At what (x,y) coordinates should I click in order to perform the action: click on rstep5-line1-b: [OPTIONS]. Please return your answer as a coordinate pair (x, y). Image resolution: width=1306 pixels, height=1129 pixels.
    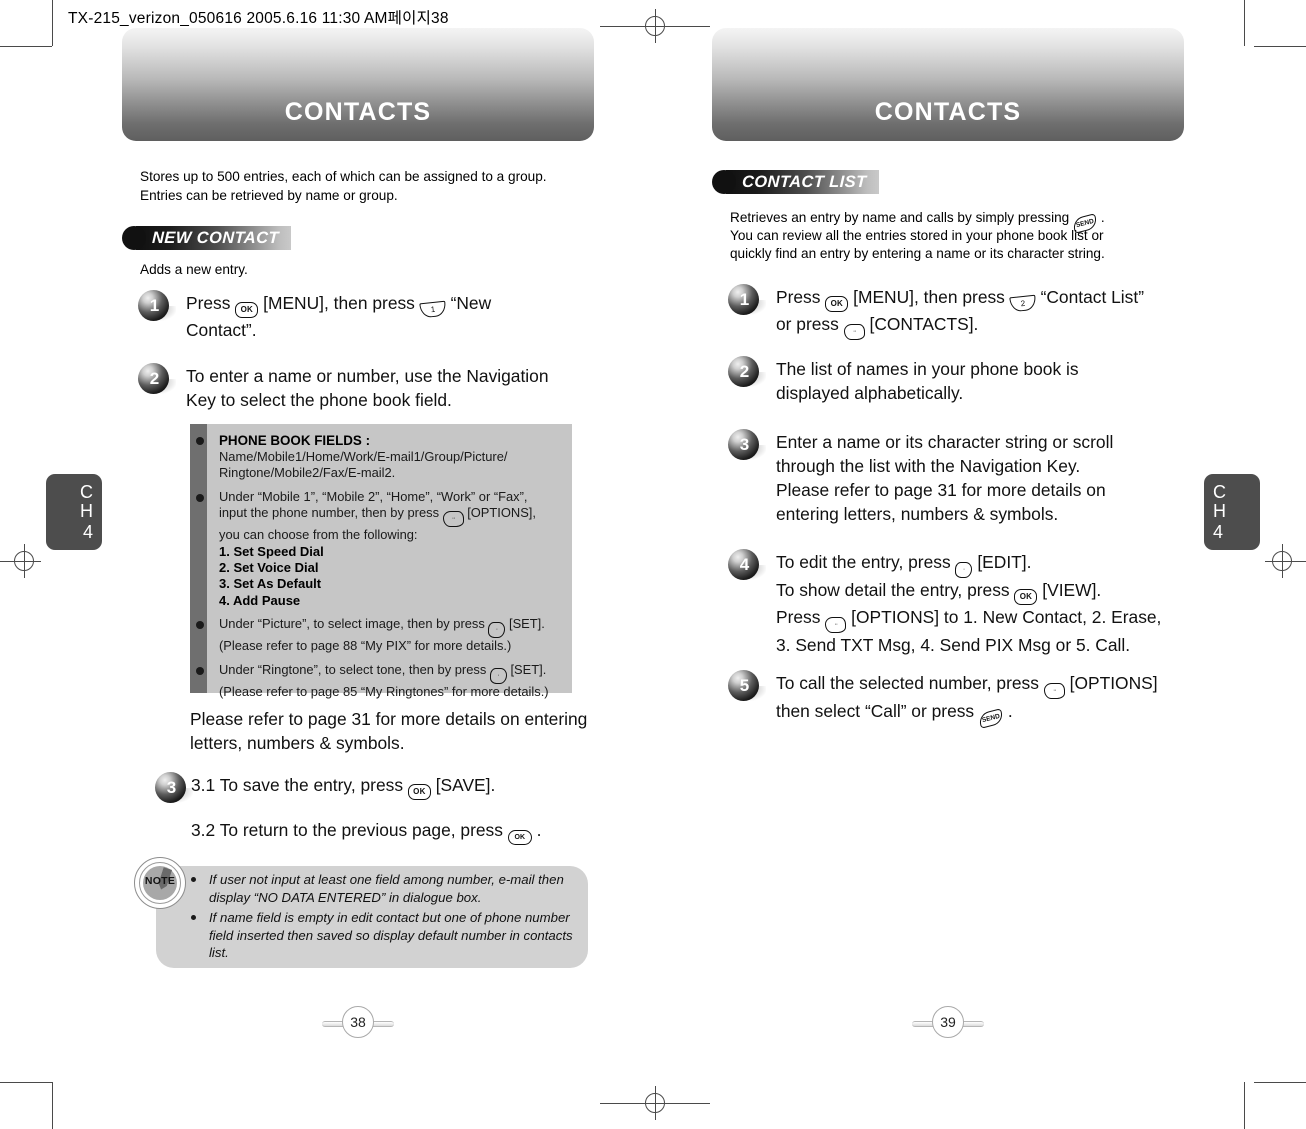
    Looking at the image, I should click on (1113, 683).